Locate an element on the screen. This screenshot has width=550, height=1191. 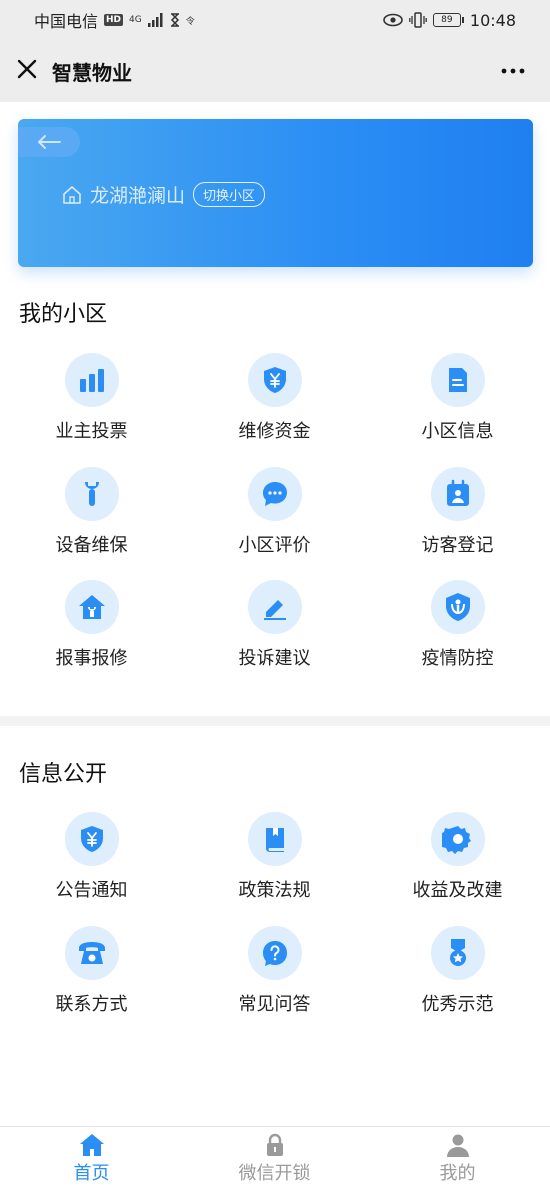
grid-item-contact: 联系方式 is located at coordinates (91, 971).